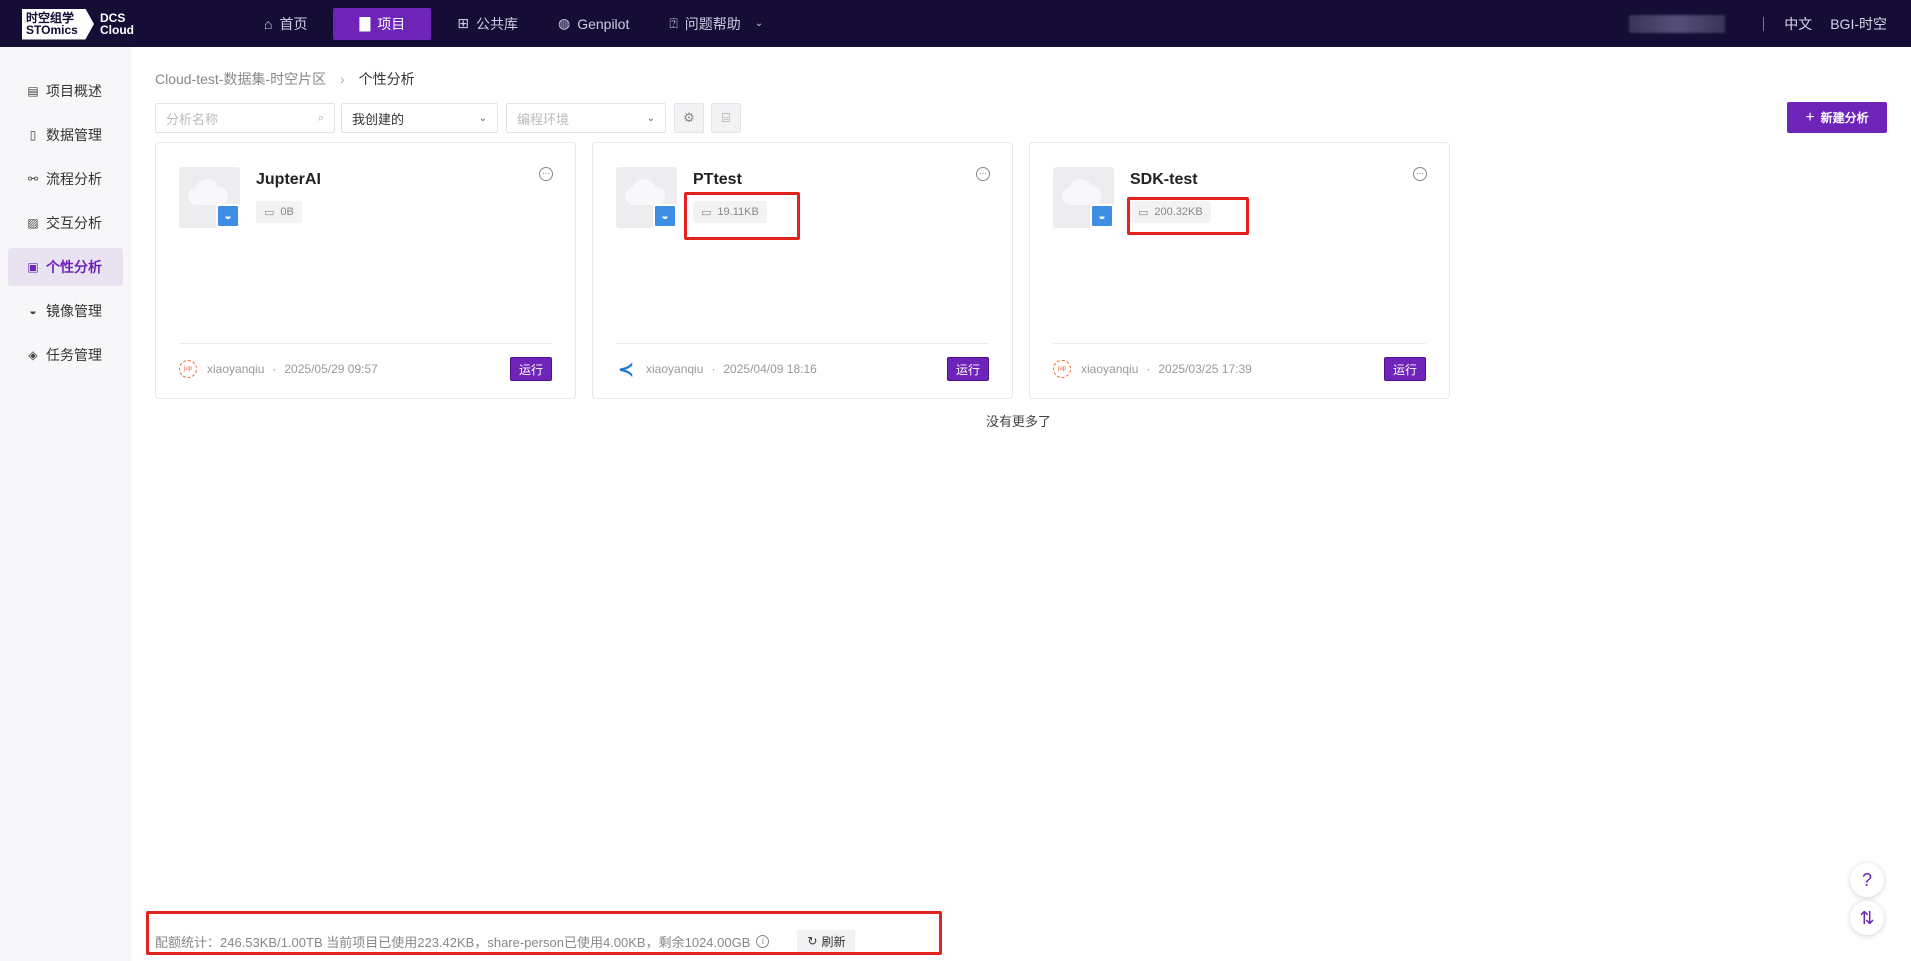 Image resolution: width=1911 pixels, height=961 pixels. I want to click on refresh-label: 刷新, so click(833, 941).